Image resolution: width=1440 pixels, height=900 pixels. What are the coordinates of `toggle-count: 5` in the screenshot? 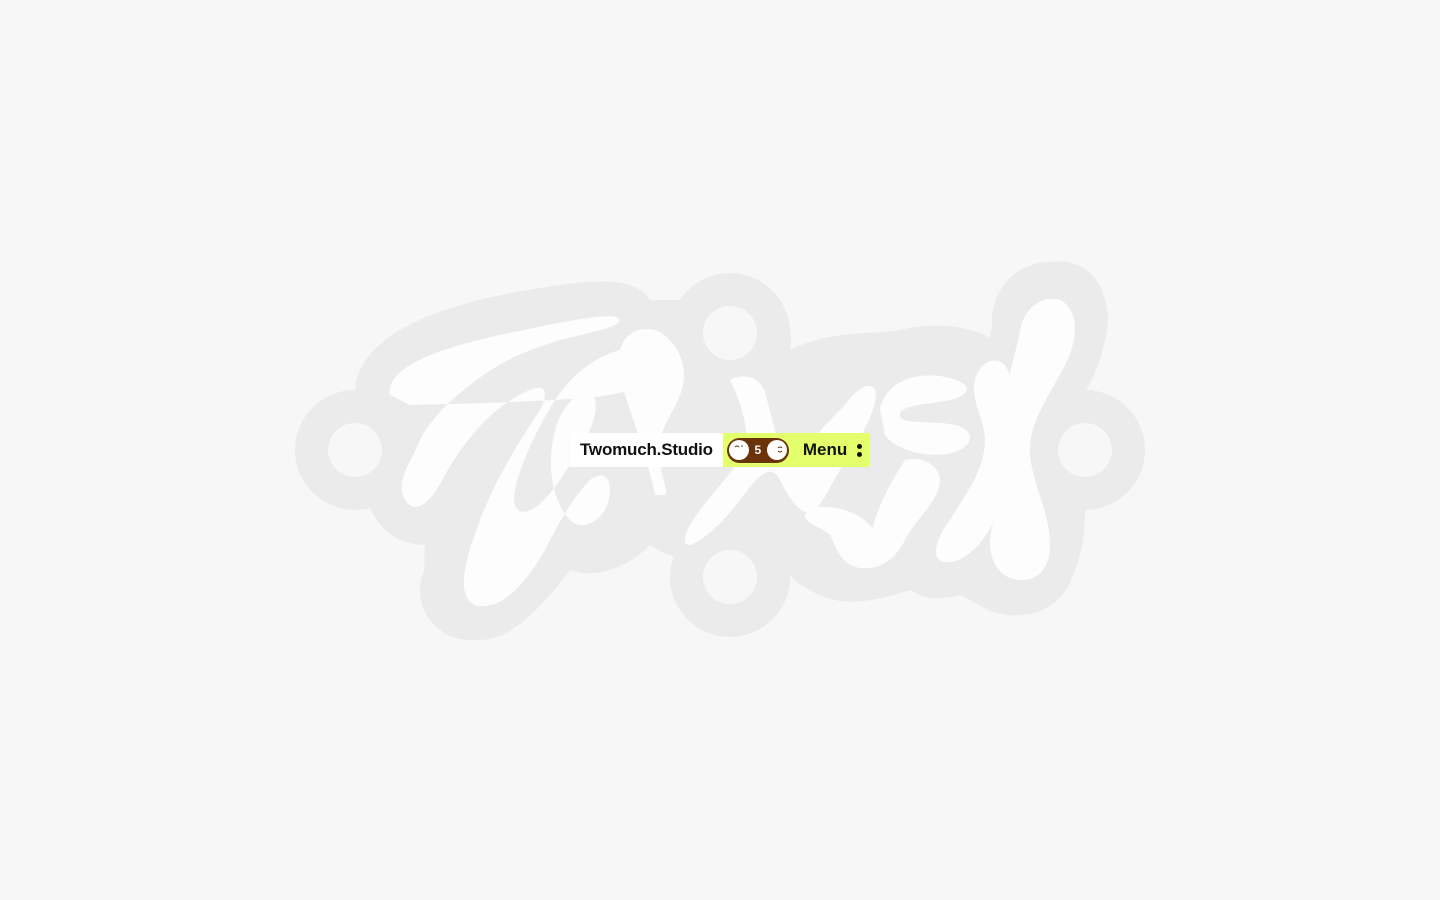 It's located at (758, 450).